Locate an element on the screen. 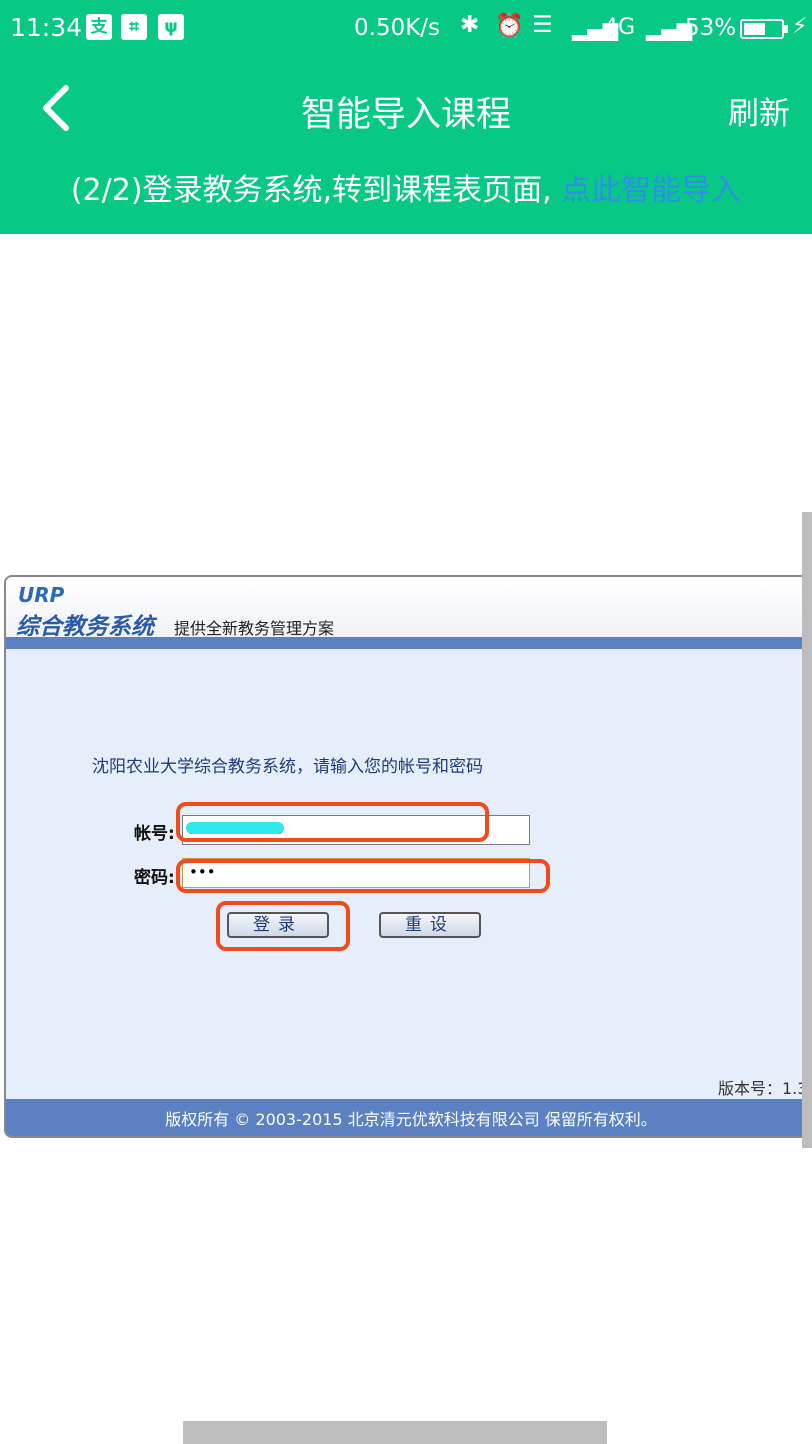  wifi-icon: ☰ is located at coordinates (542, 25).